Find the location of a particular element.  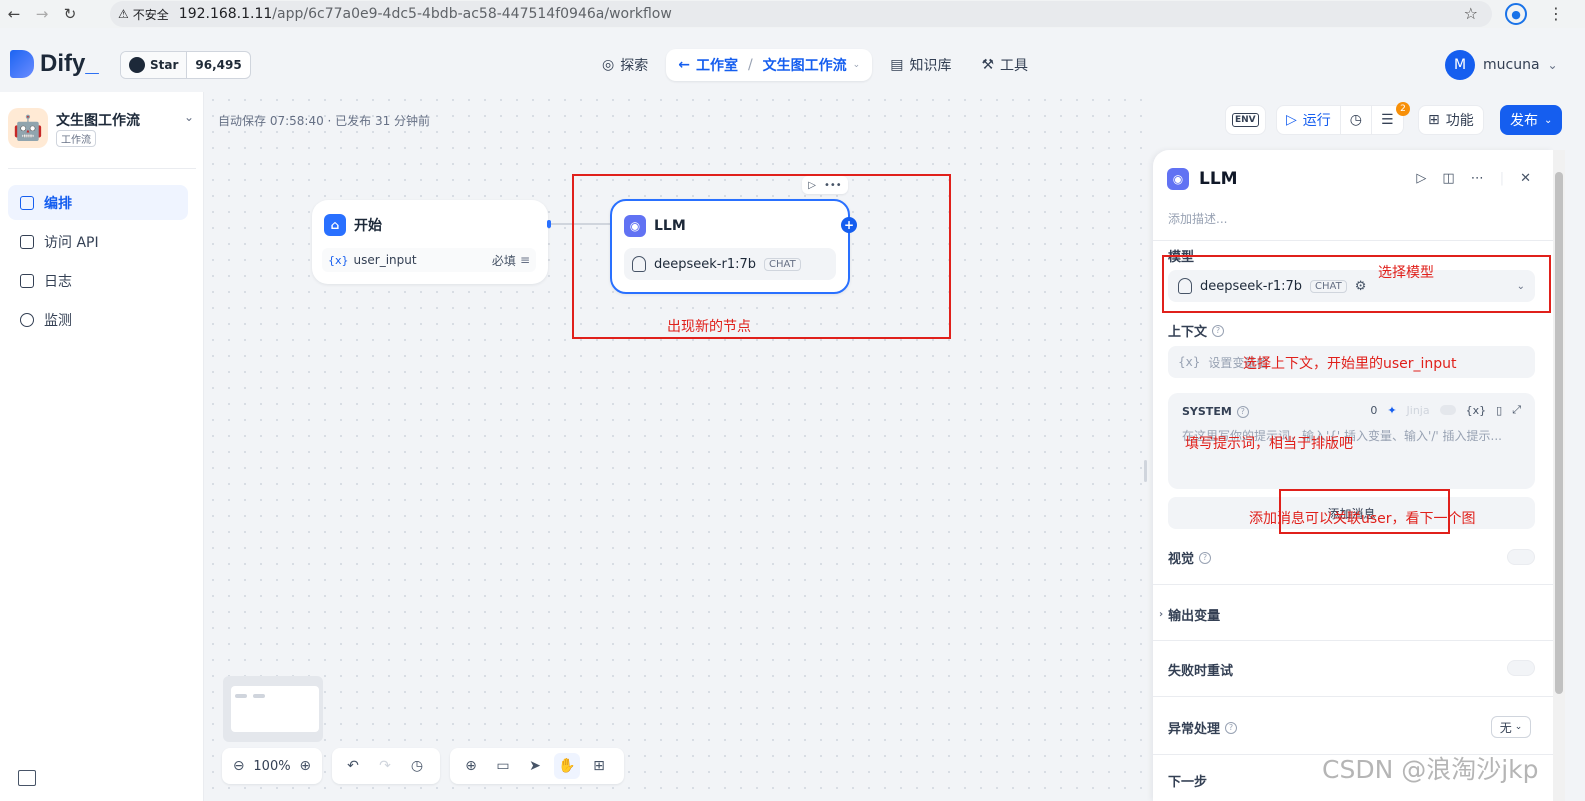

start-node-output-handle is located at coordinates (549, 224).